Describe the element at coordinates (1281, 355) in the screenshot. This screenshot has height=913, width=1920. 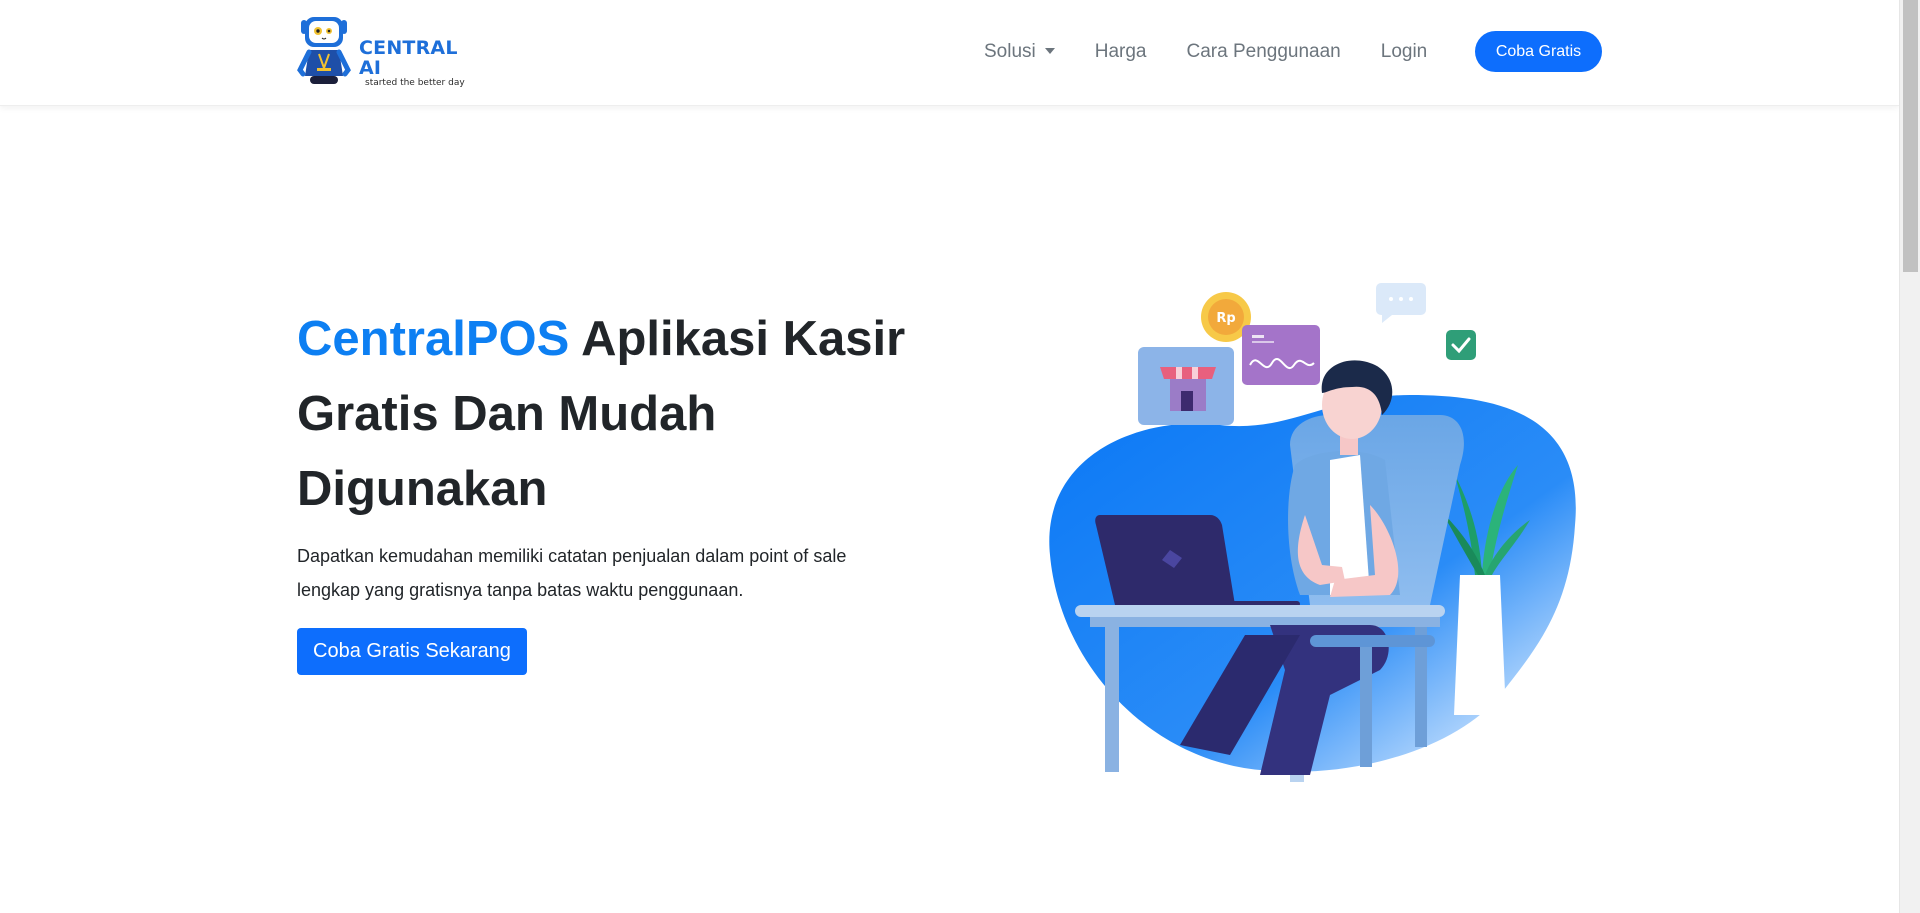
I see `chart-card-icon` at that location.